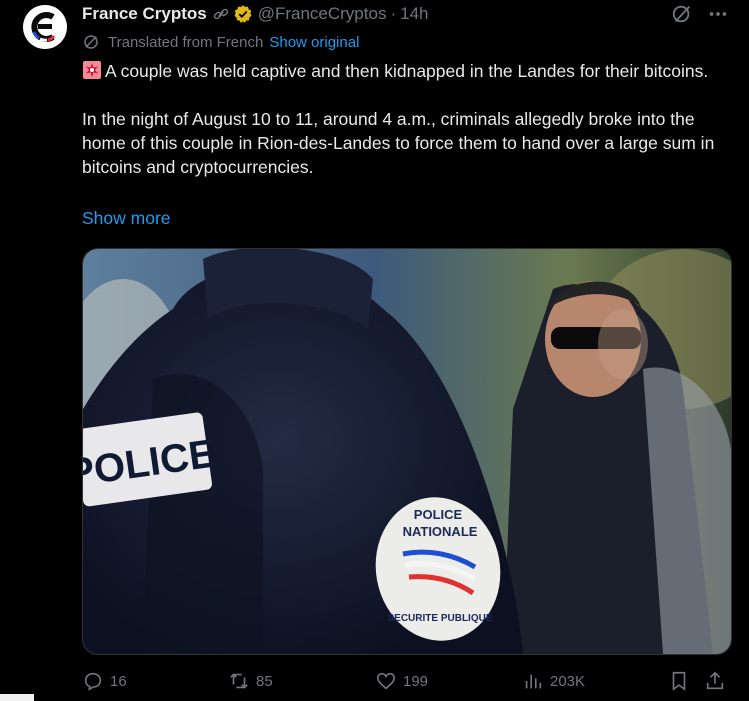 The image size is (749, 701). Describe the element at coordinates (568, 681) in the screenshot. I see `view-count: 203K` at that location.